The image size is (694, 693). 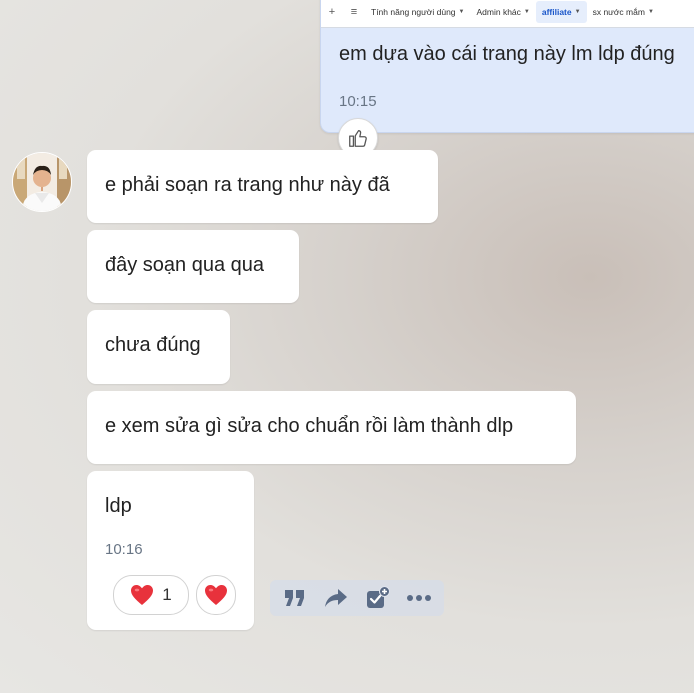 I want to click on quote-button, so click(x=295, y=598).